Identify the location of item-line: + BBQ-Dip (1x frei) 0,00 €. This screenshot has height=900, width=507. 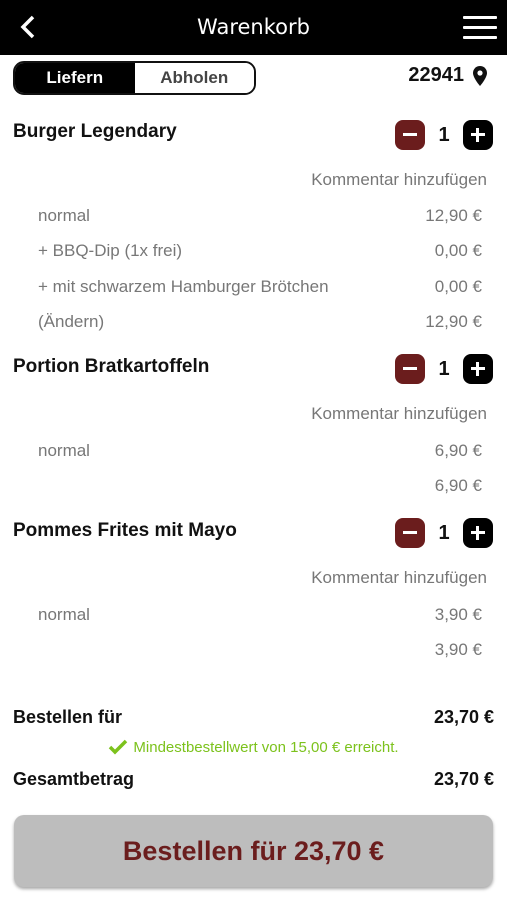
(260, 252).